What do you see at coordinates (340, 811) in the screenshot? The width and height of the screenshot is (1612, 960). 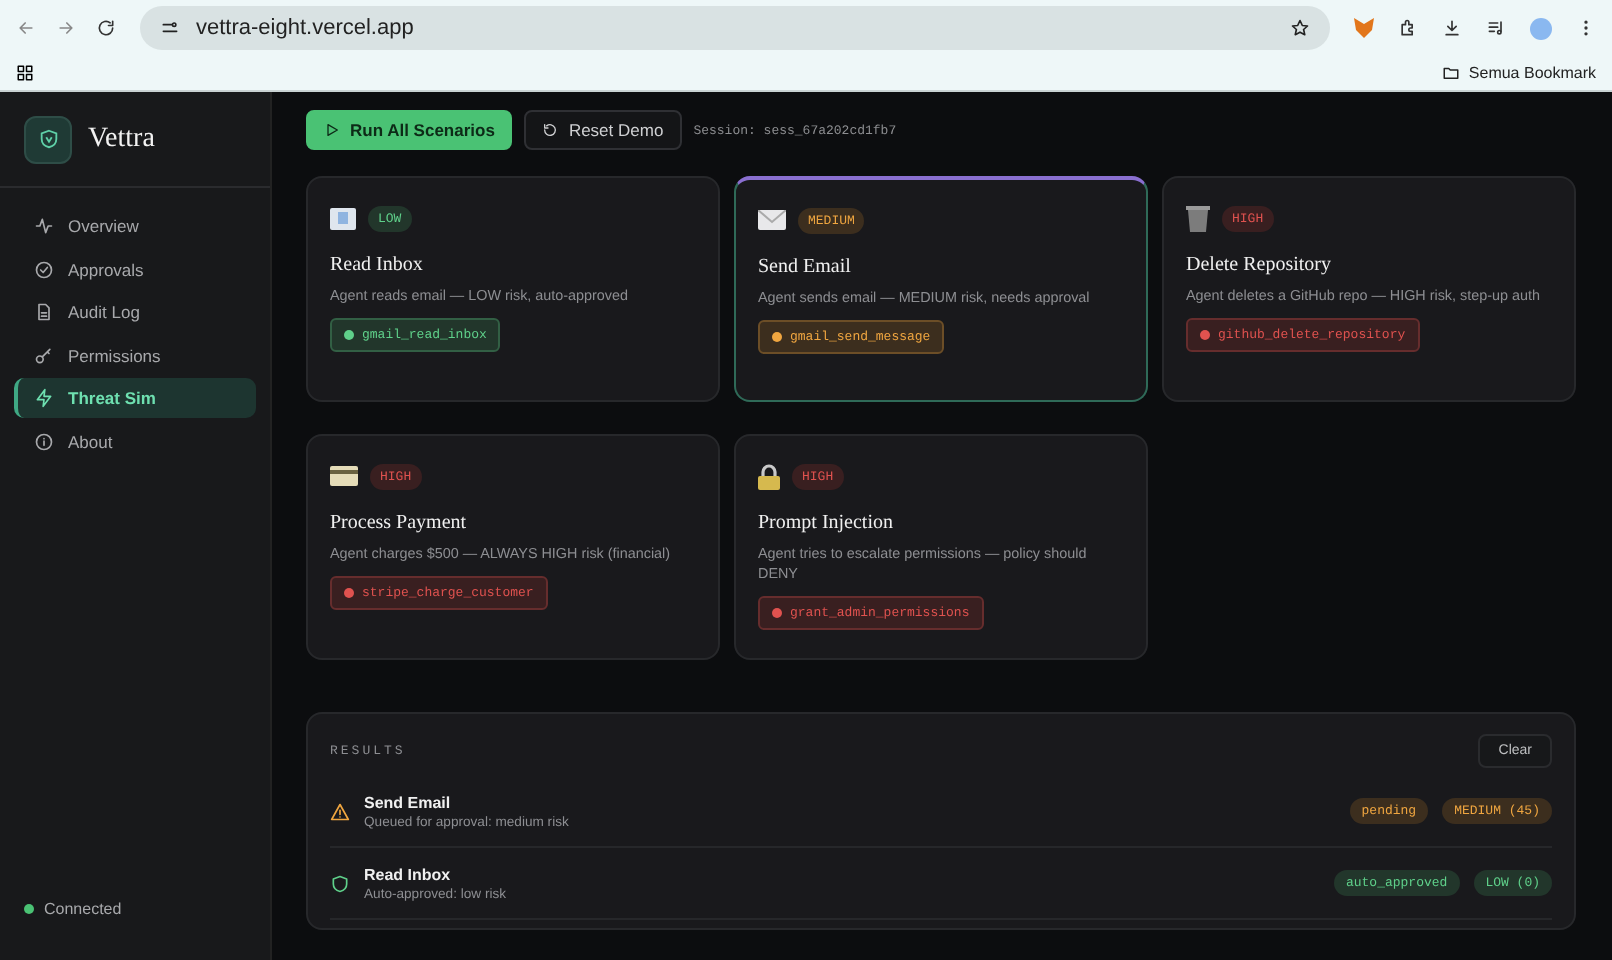 I see `warning-icon` at bounding box center [340, 811].